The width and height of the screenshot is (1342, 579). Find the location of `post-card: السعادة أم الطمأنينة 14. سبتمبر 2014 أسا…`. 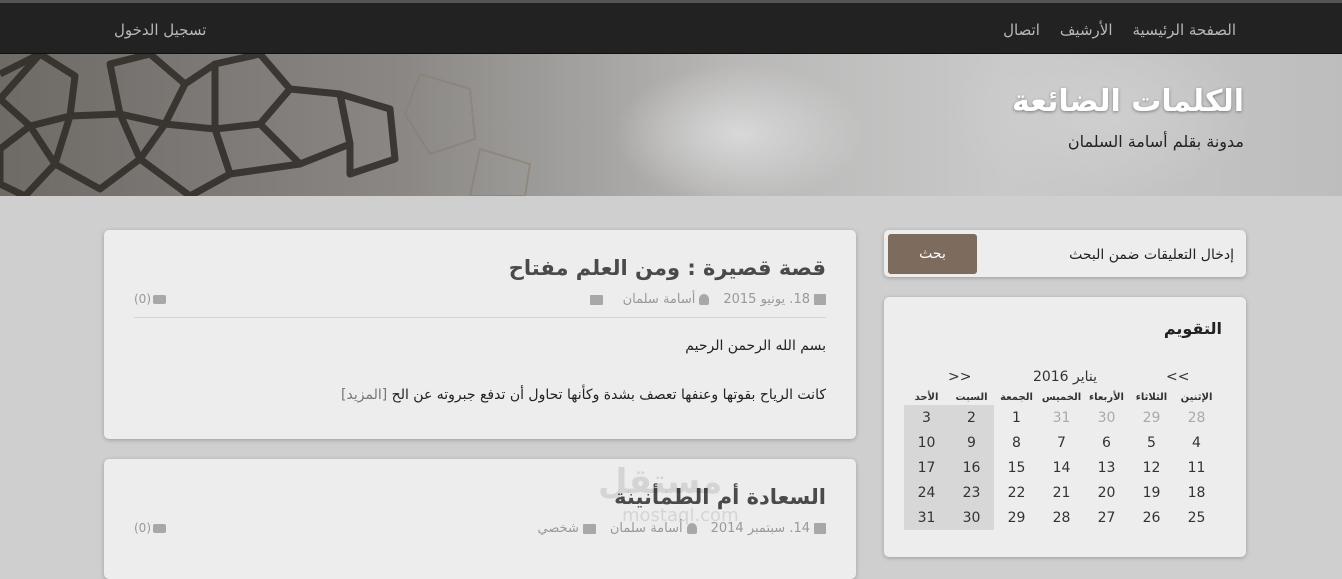

post-card: السعادة أم الطمأنينة 14. سبتمبر 2014 أسا… is located at coordinates (480, 519).